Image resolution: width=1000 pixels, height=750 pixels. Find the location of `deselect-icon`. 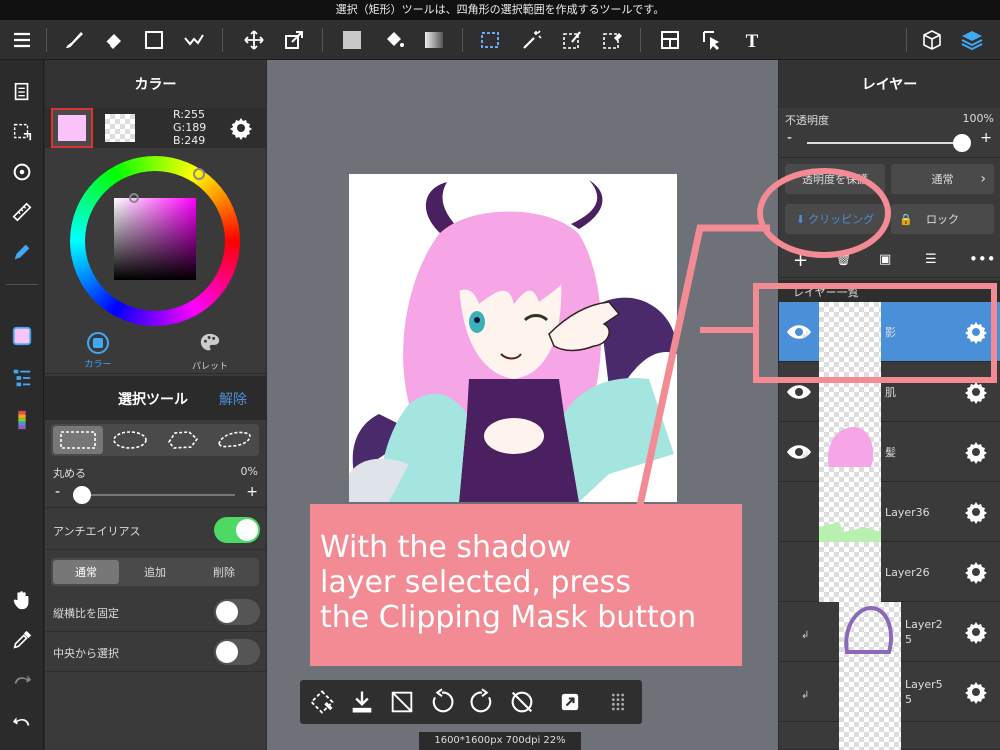

deselect-icon is located at coordinates (402, 702).